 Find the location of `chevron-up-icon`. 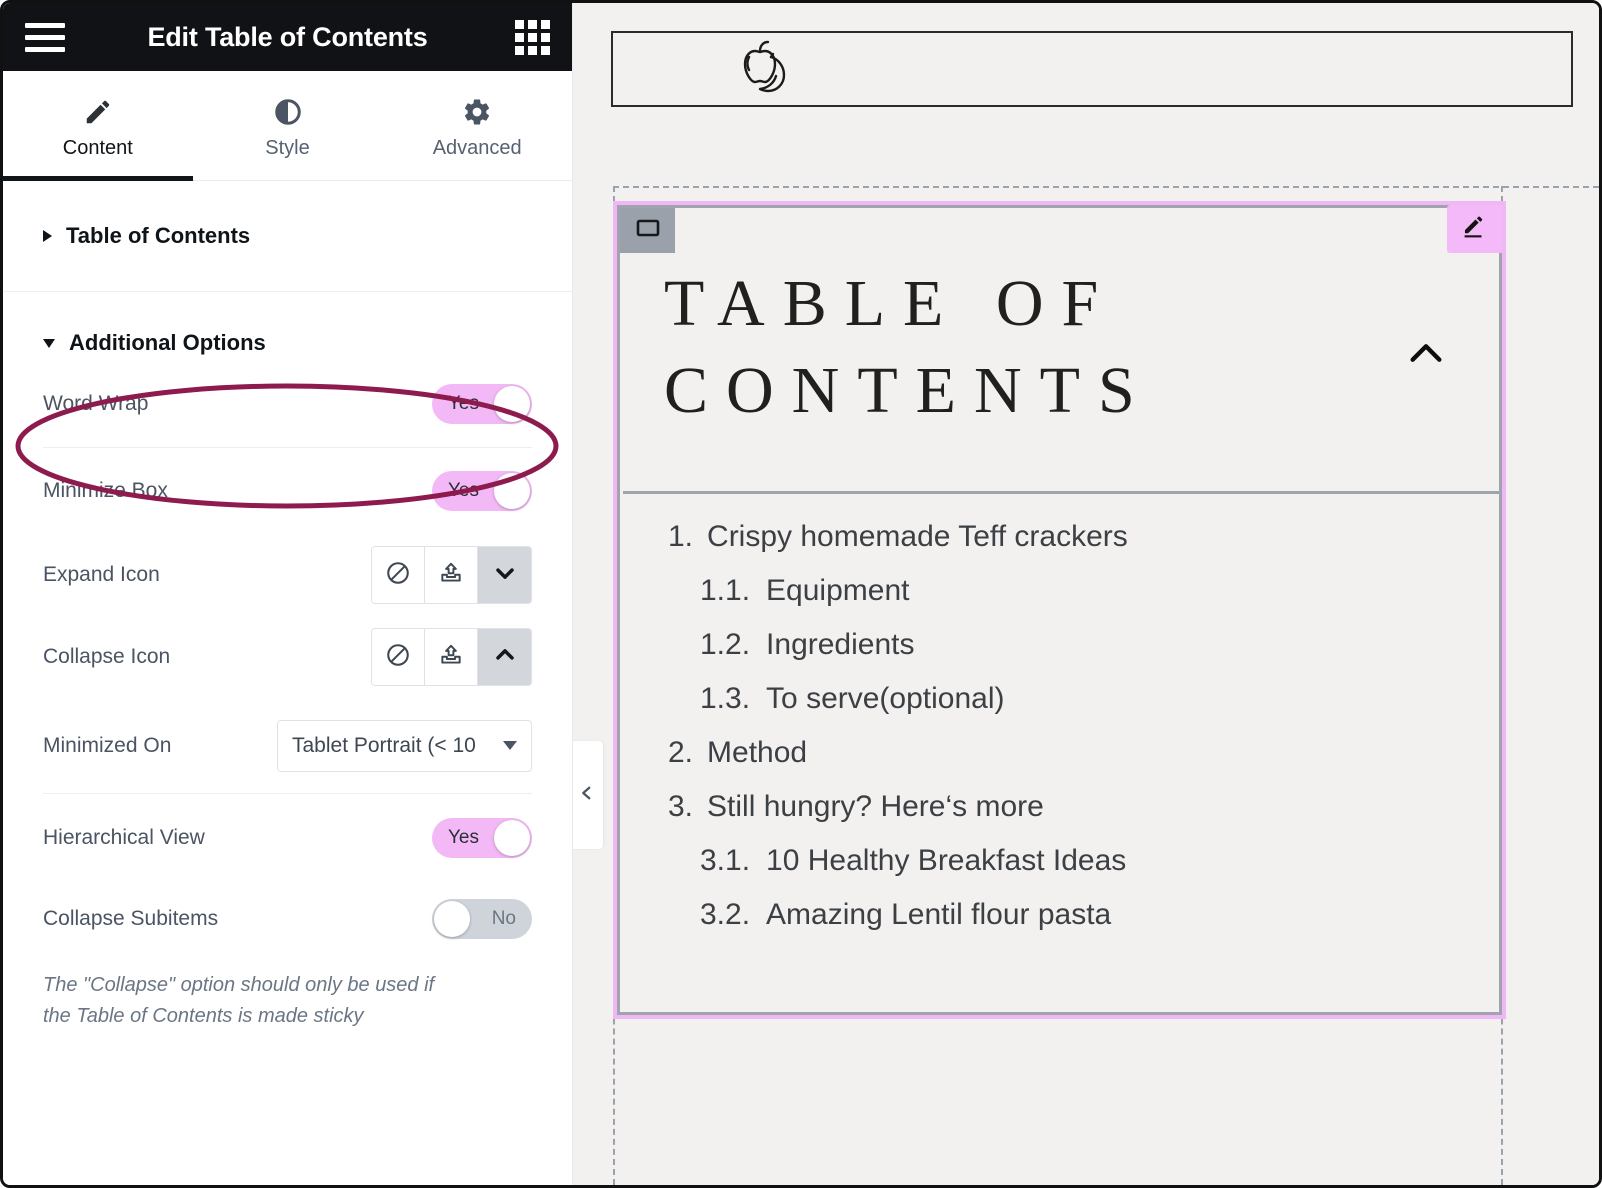

chevron-up-icon is located at coordinates (1426, 358).